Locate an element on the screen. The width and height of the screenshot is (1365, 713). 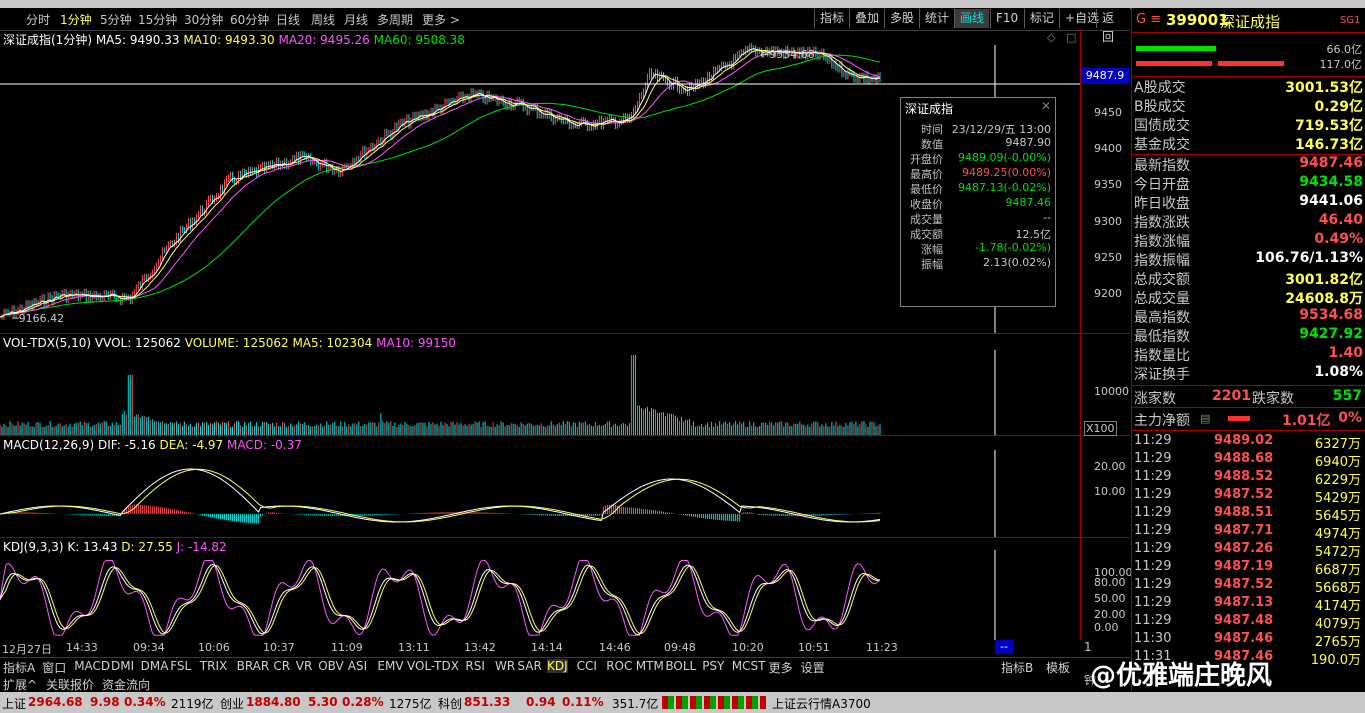
vol-y-tick: 10000 is located at coordinates (1111, 391).